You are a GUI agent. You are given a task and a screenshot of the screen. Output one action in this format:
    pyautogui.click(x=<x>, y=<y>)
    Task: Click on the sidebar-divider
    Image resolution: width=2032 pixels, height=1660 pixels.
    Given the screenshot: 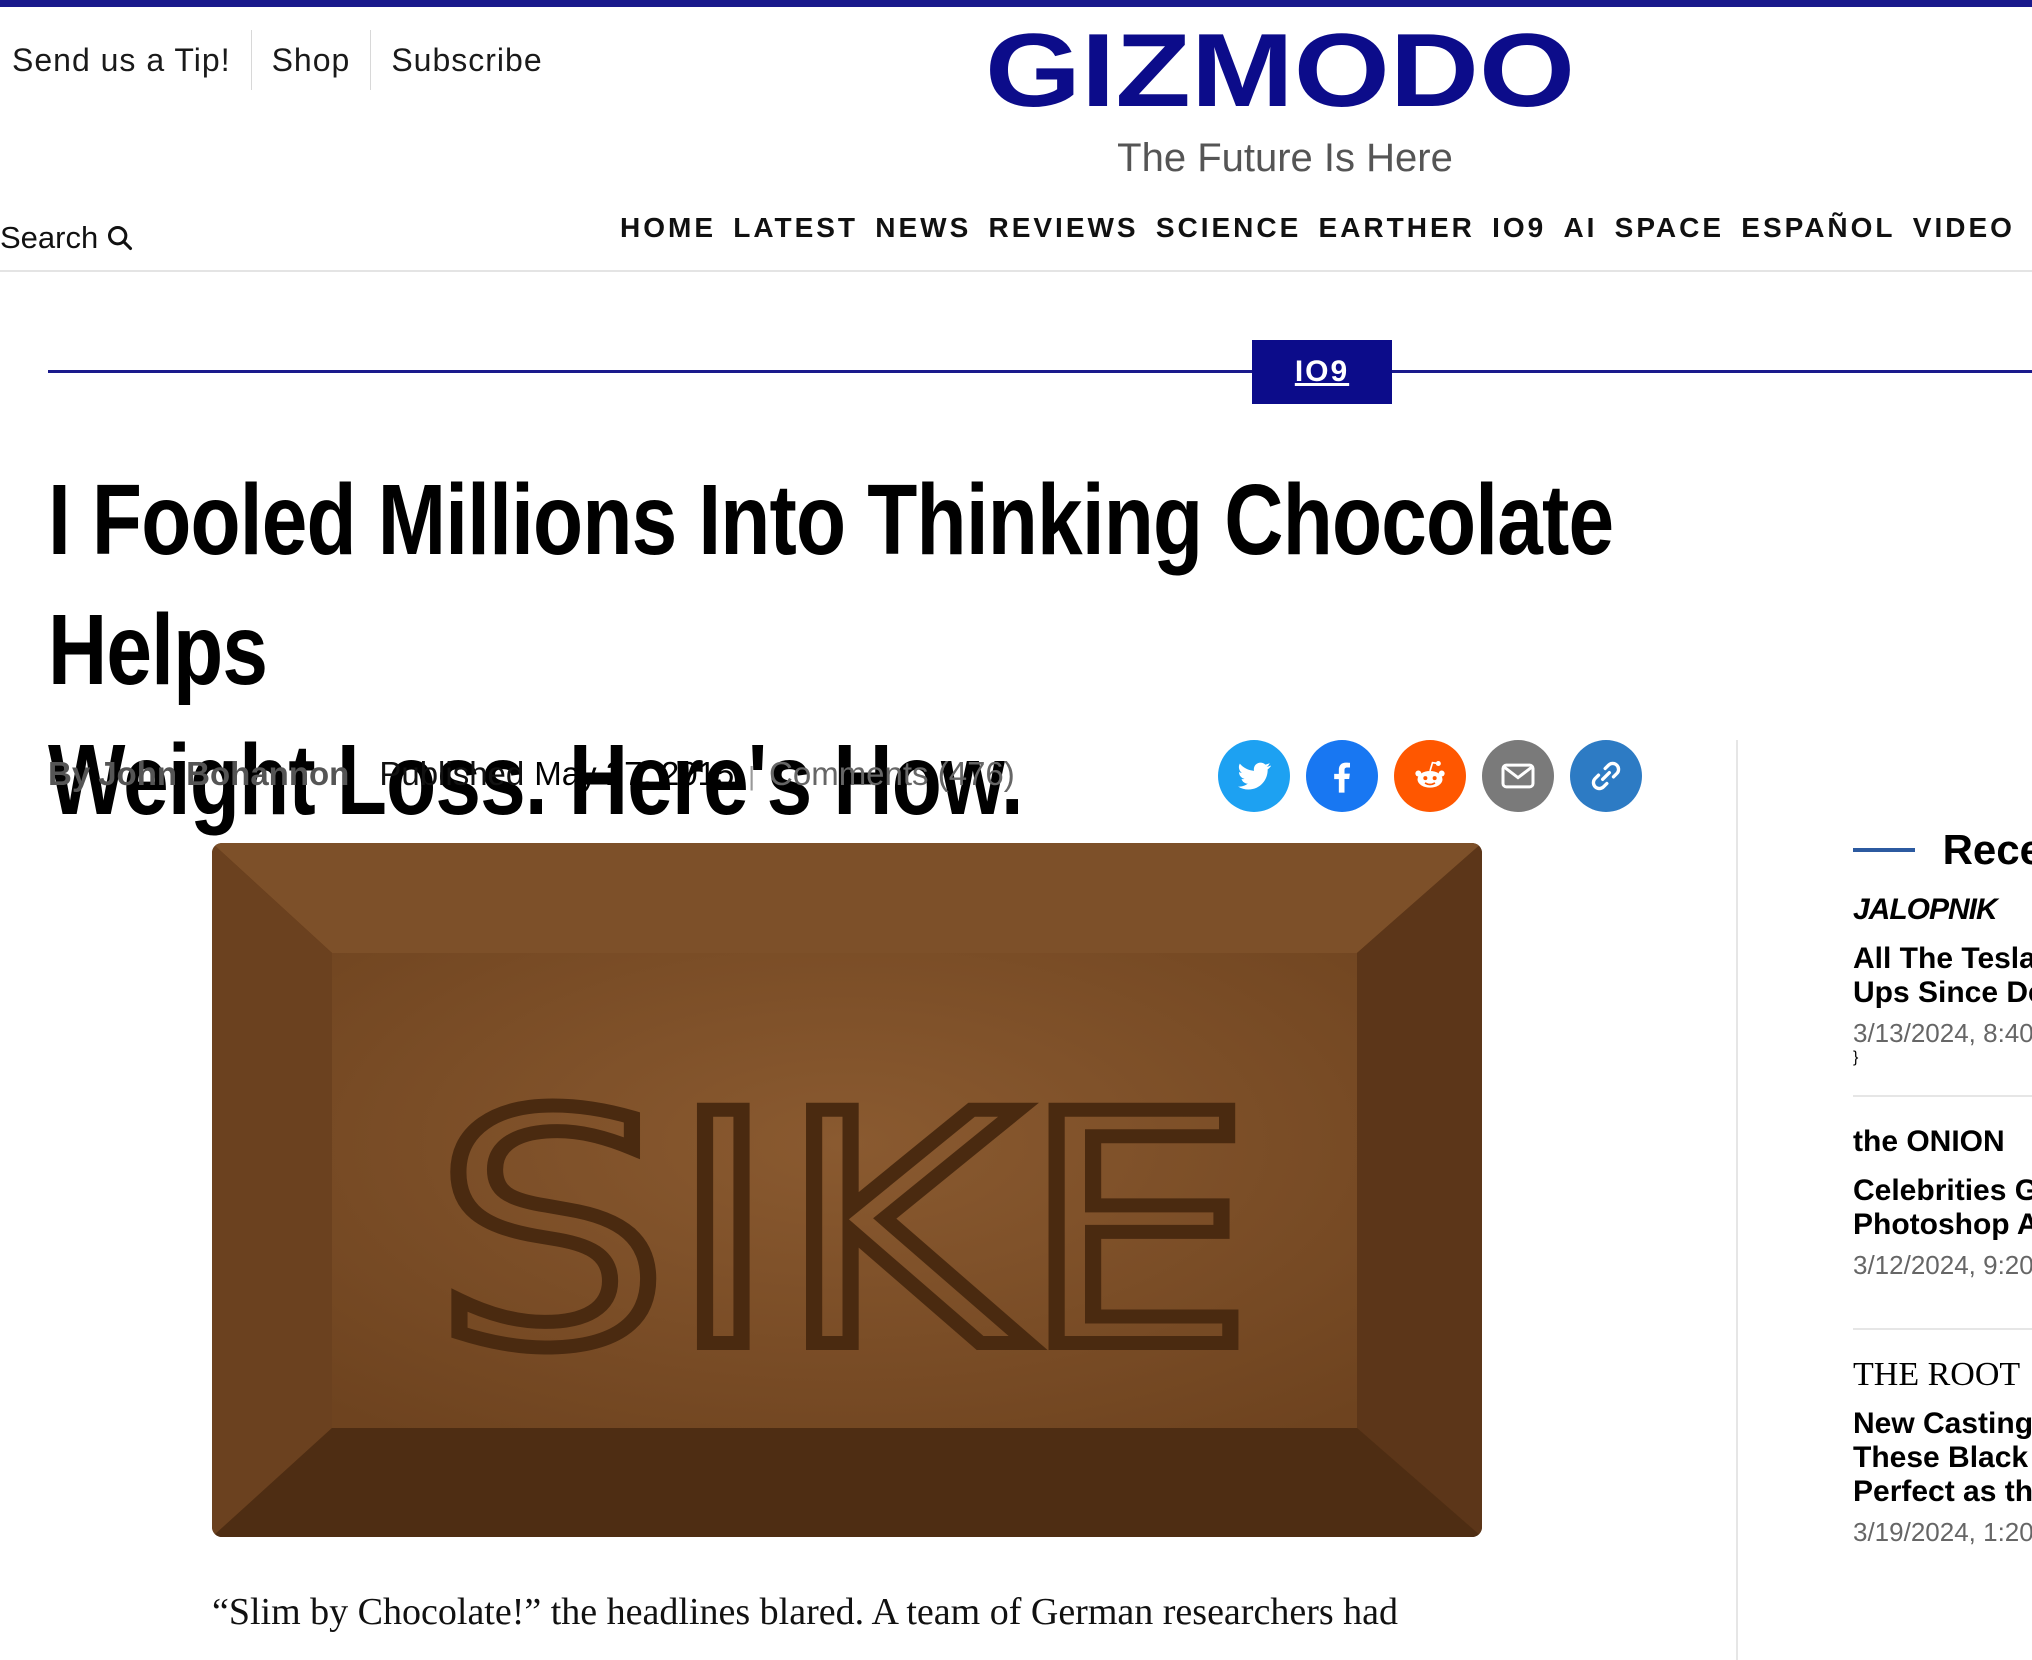 What is the action you would take?
    pyautogui.click(x=1737, y=1200)
    